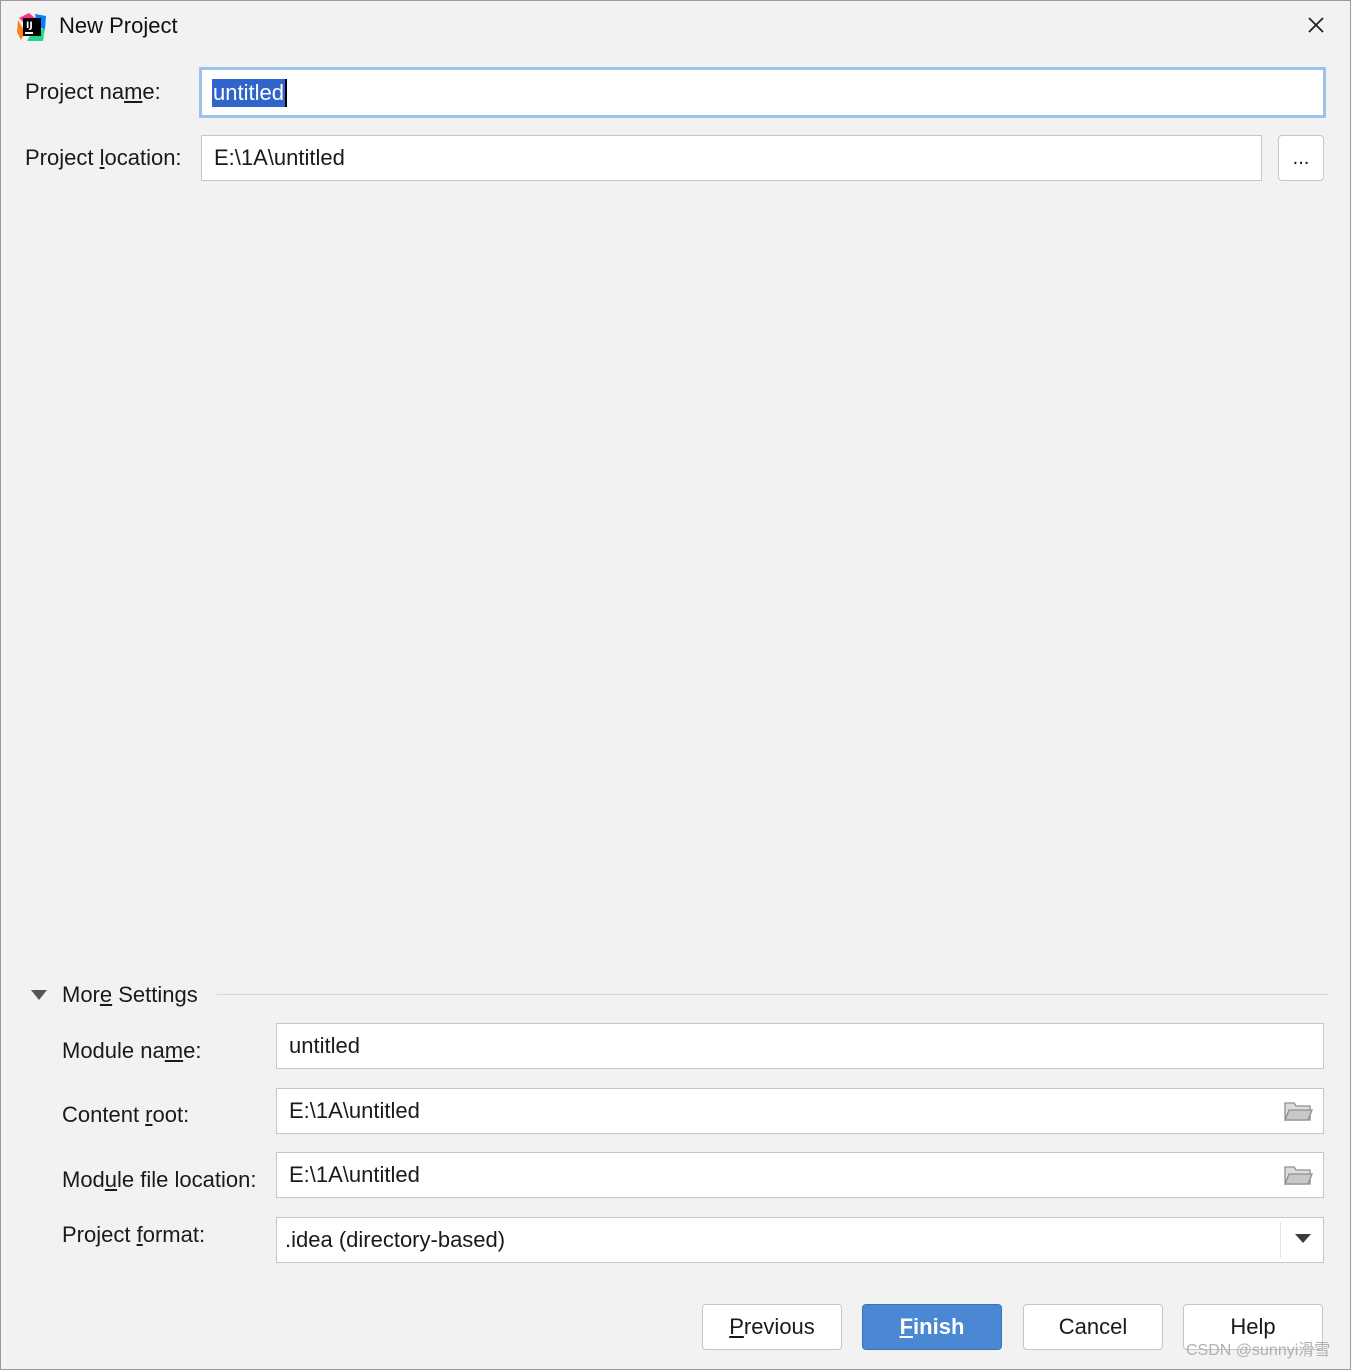 This screenshot has height=1370, width=1351. What do you see at coordinates (675, 26) in the screenshot?
I see `title-bar: IJ New Project` at bounding box center [675, 26].